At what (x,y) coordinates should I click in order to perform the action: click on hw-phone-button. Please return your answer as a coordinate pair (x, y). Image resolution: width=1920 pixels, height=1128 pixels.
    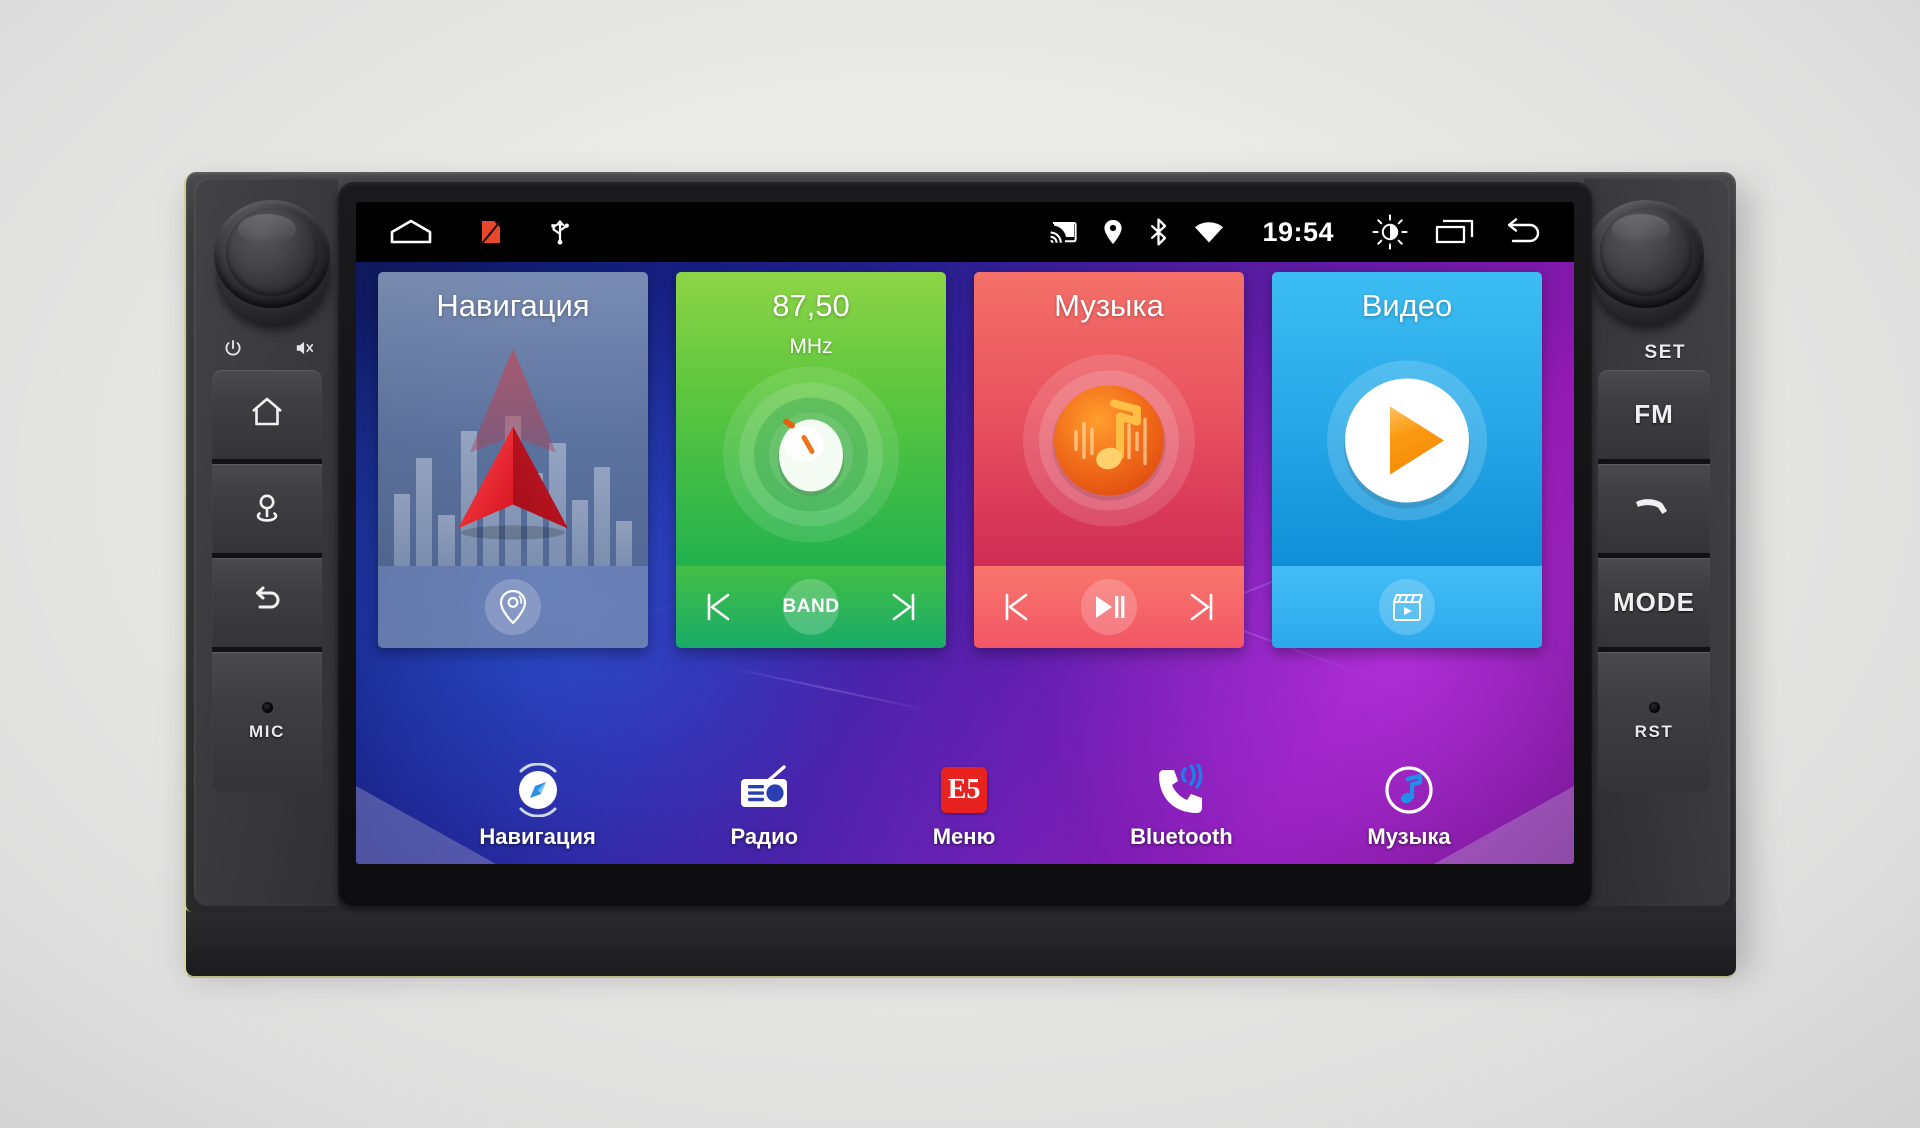
    Looking at the image, I should click on (1654, 511).